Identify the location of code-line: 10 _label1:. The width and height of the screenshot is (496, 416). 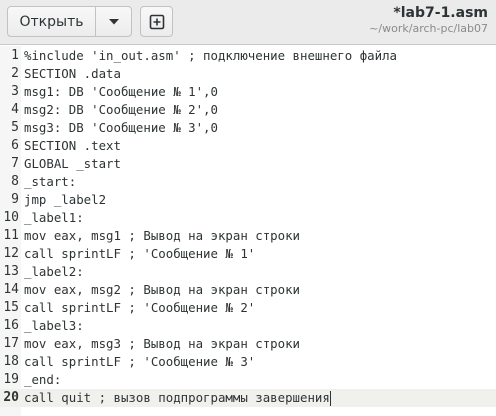
(248, 218).